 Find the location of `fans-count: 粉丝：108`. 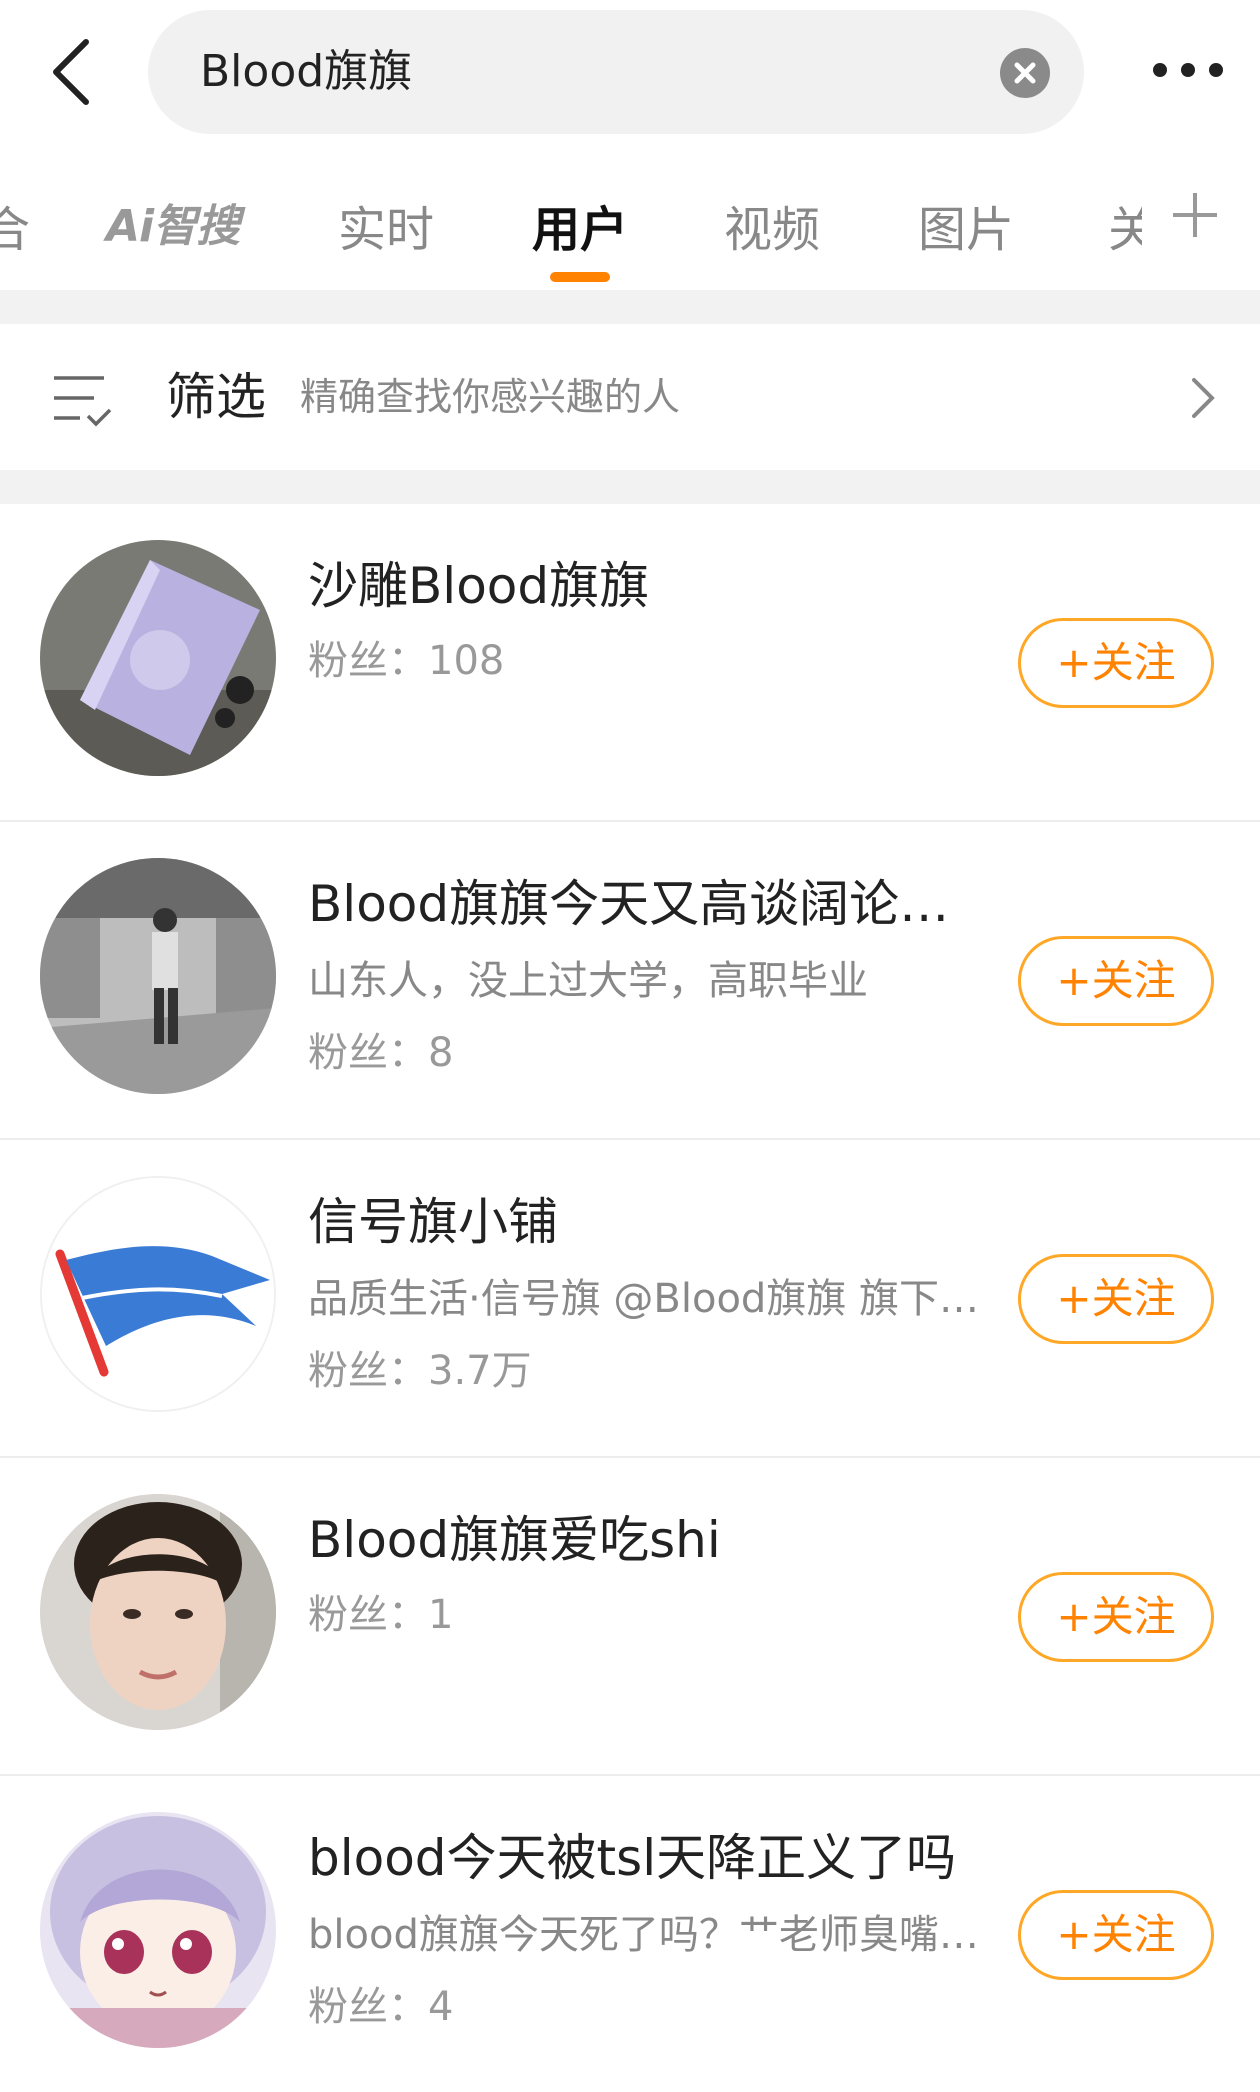

fans-count: 粉丝：108 is located at coordinates (406, 661).